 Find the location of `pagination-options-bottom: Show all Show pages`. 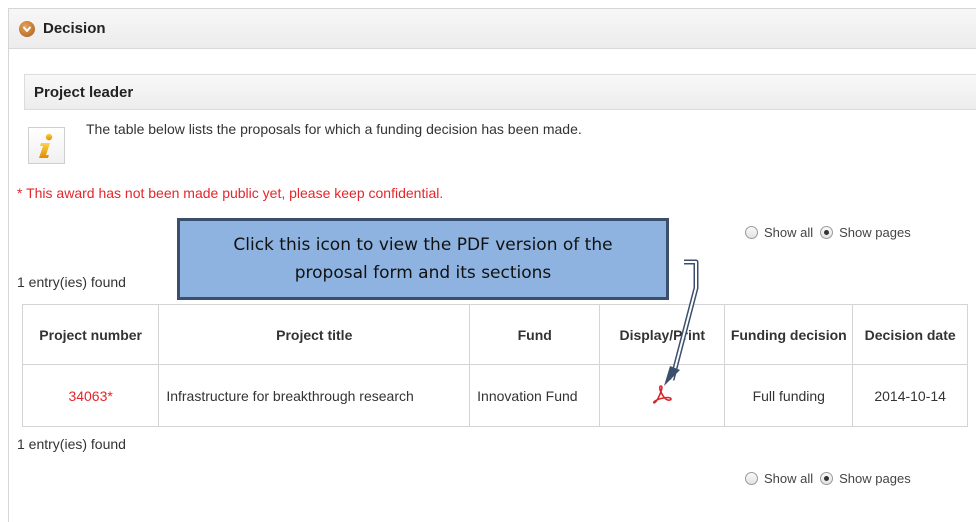

pagination-options-bottom: Show all Show pages is located at coordinates (831, 478).